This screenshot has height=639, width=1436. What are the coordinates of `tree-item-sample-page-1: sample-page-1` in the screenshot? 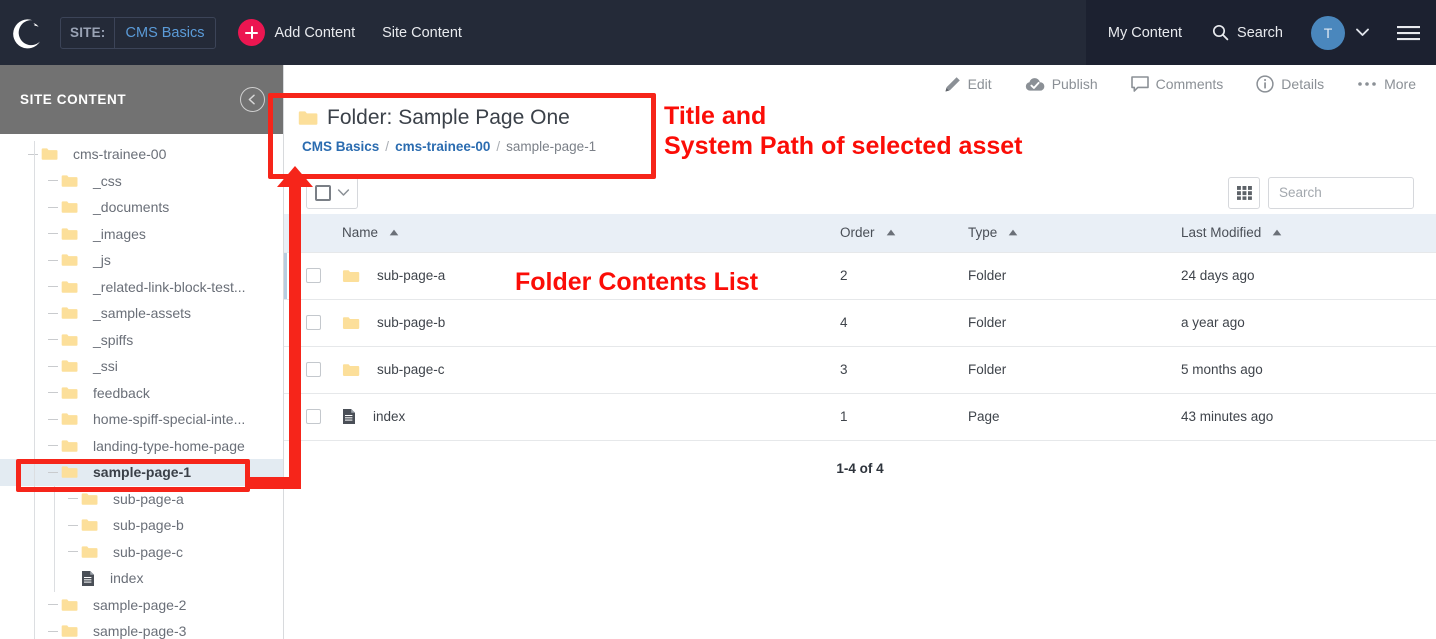 It's located at (141, 472).